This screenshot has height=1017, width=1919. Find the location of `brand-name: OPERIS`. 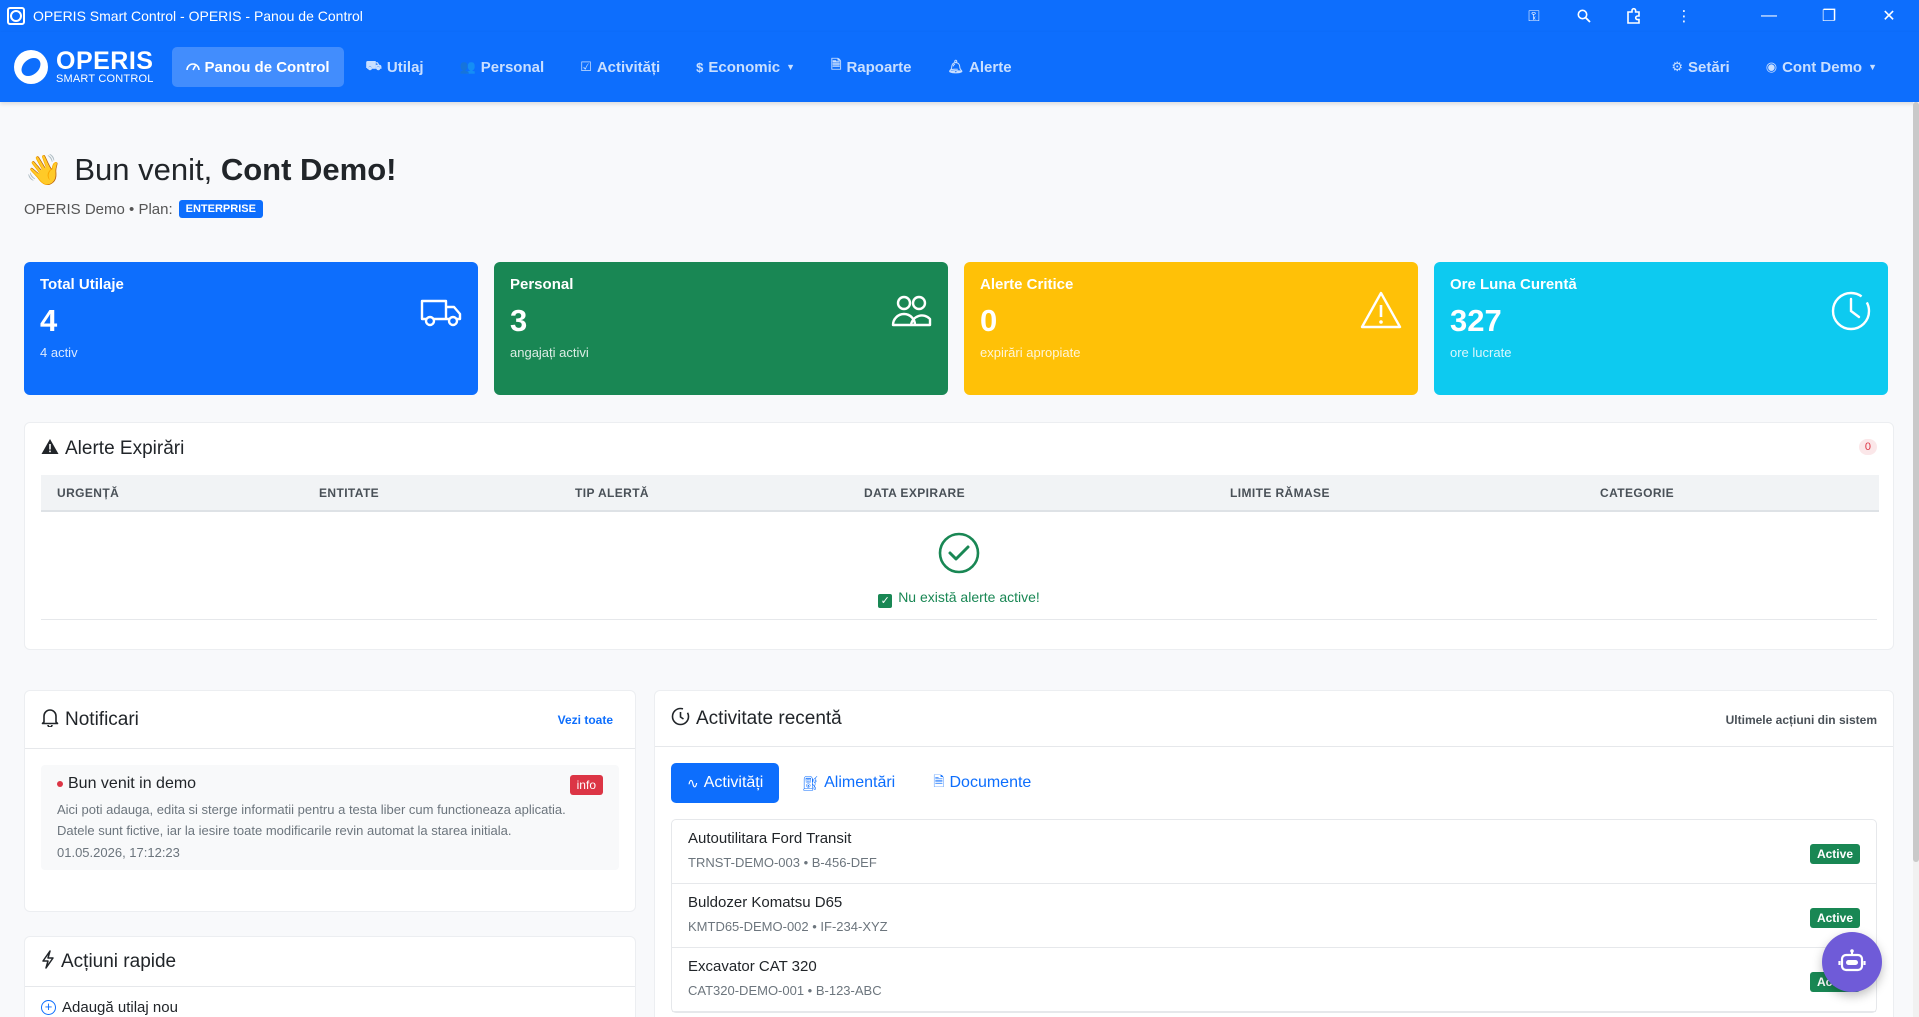

brand-name: OPERIS is located at coordinates (105, 61).